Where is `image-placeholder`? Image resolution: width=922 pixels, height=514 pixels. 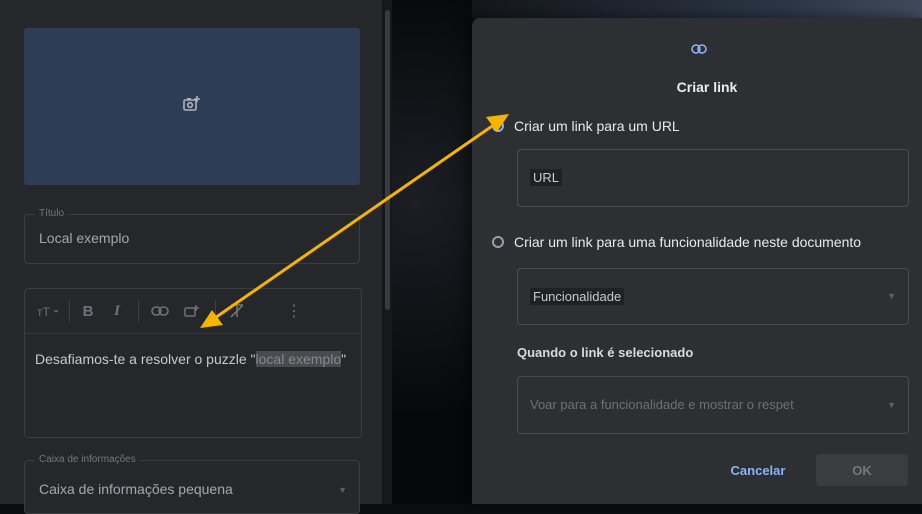 image-placeholder is located at coordinates (192, 106).